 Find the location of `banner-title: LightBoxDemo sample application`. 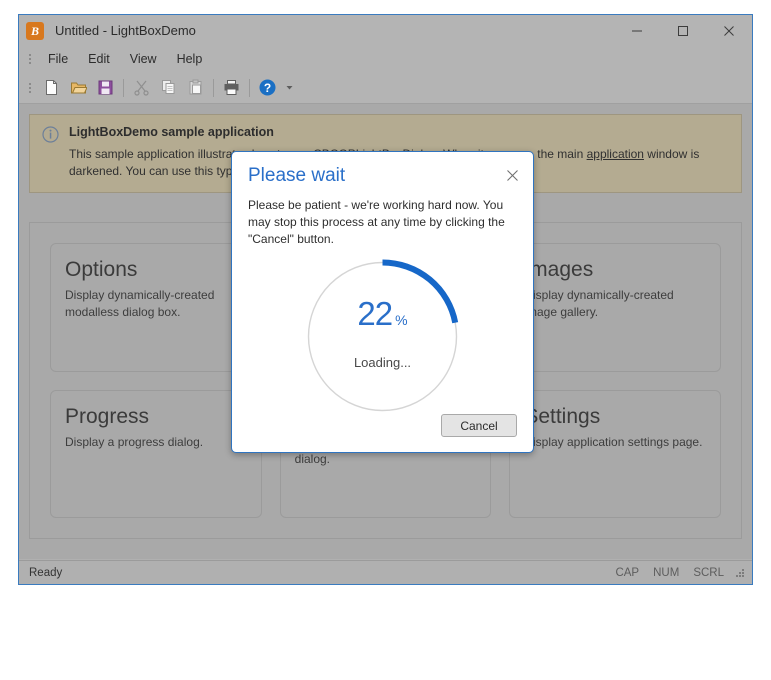

banner-title: LightBoxDemo sample application is located at coordinates (171, 132).